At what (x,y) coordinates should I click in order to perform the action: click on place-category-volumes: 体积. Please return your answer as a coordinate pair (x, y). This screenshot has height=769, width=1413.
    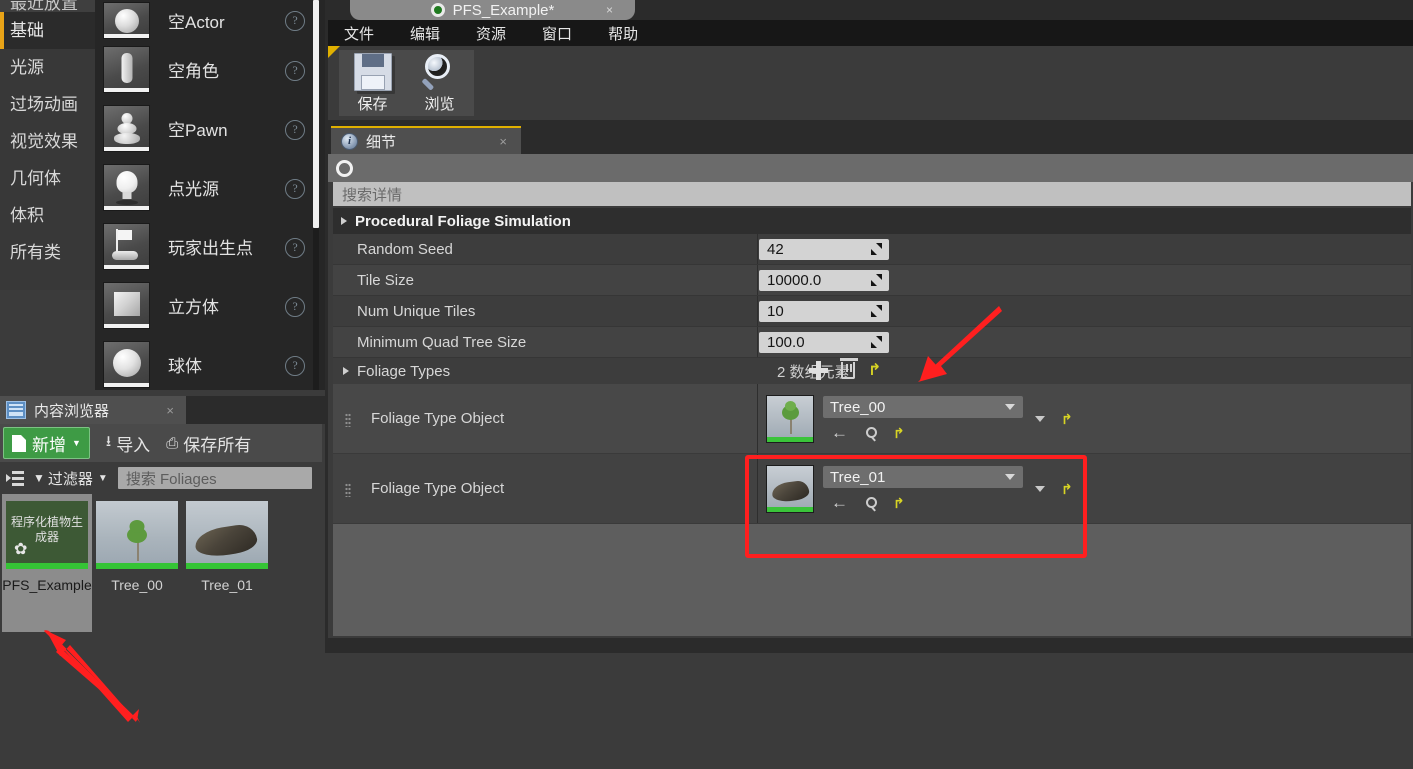
    Looking at the image, I should click on (47, 215).